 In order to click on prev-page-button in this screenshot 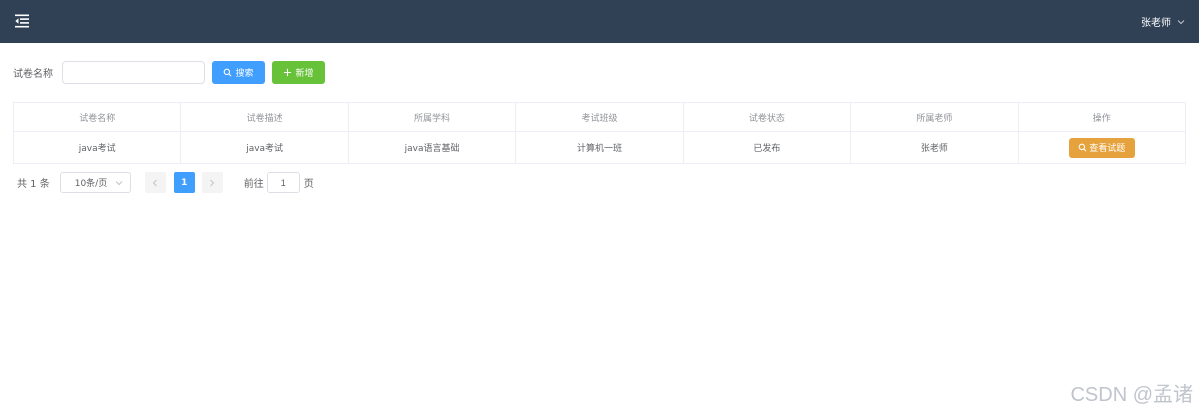, I will do `click(155, 182)`.